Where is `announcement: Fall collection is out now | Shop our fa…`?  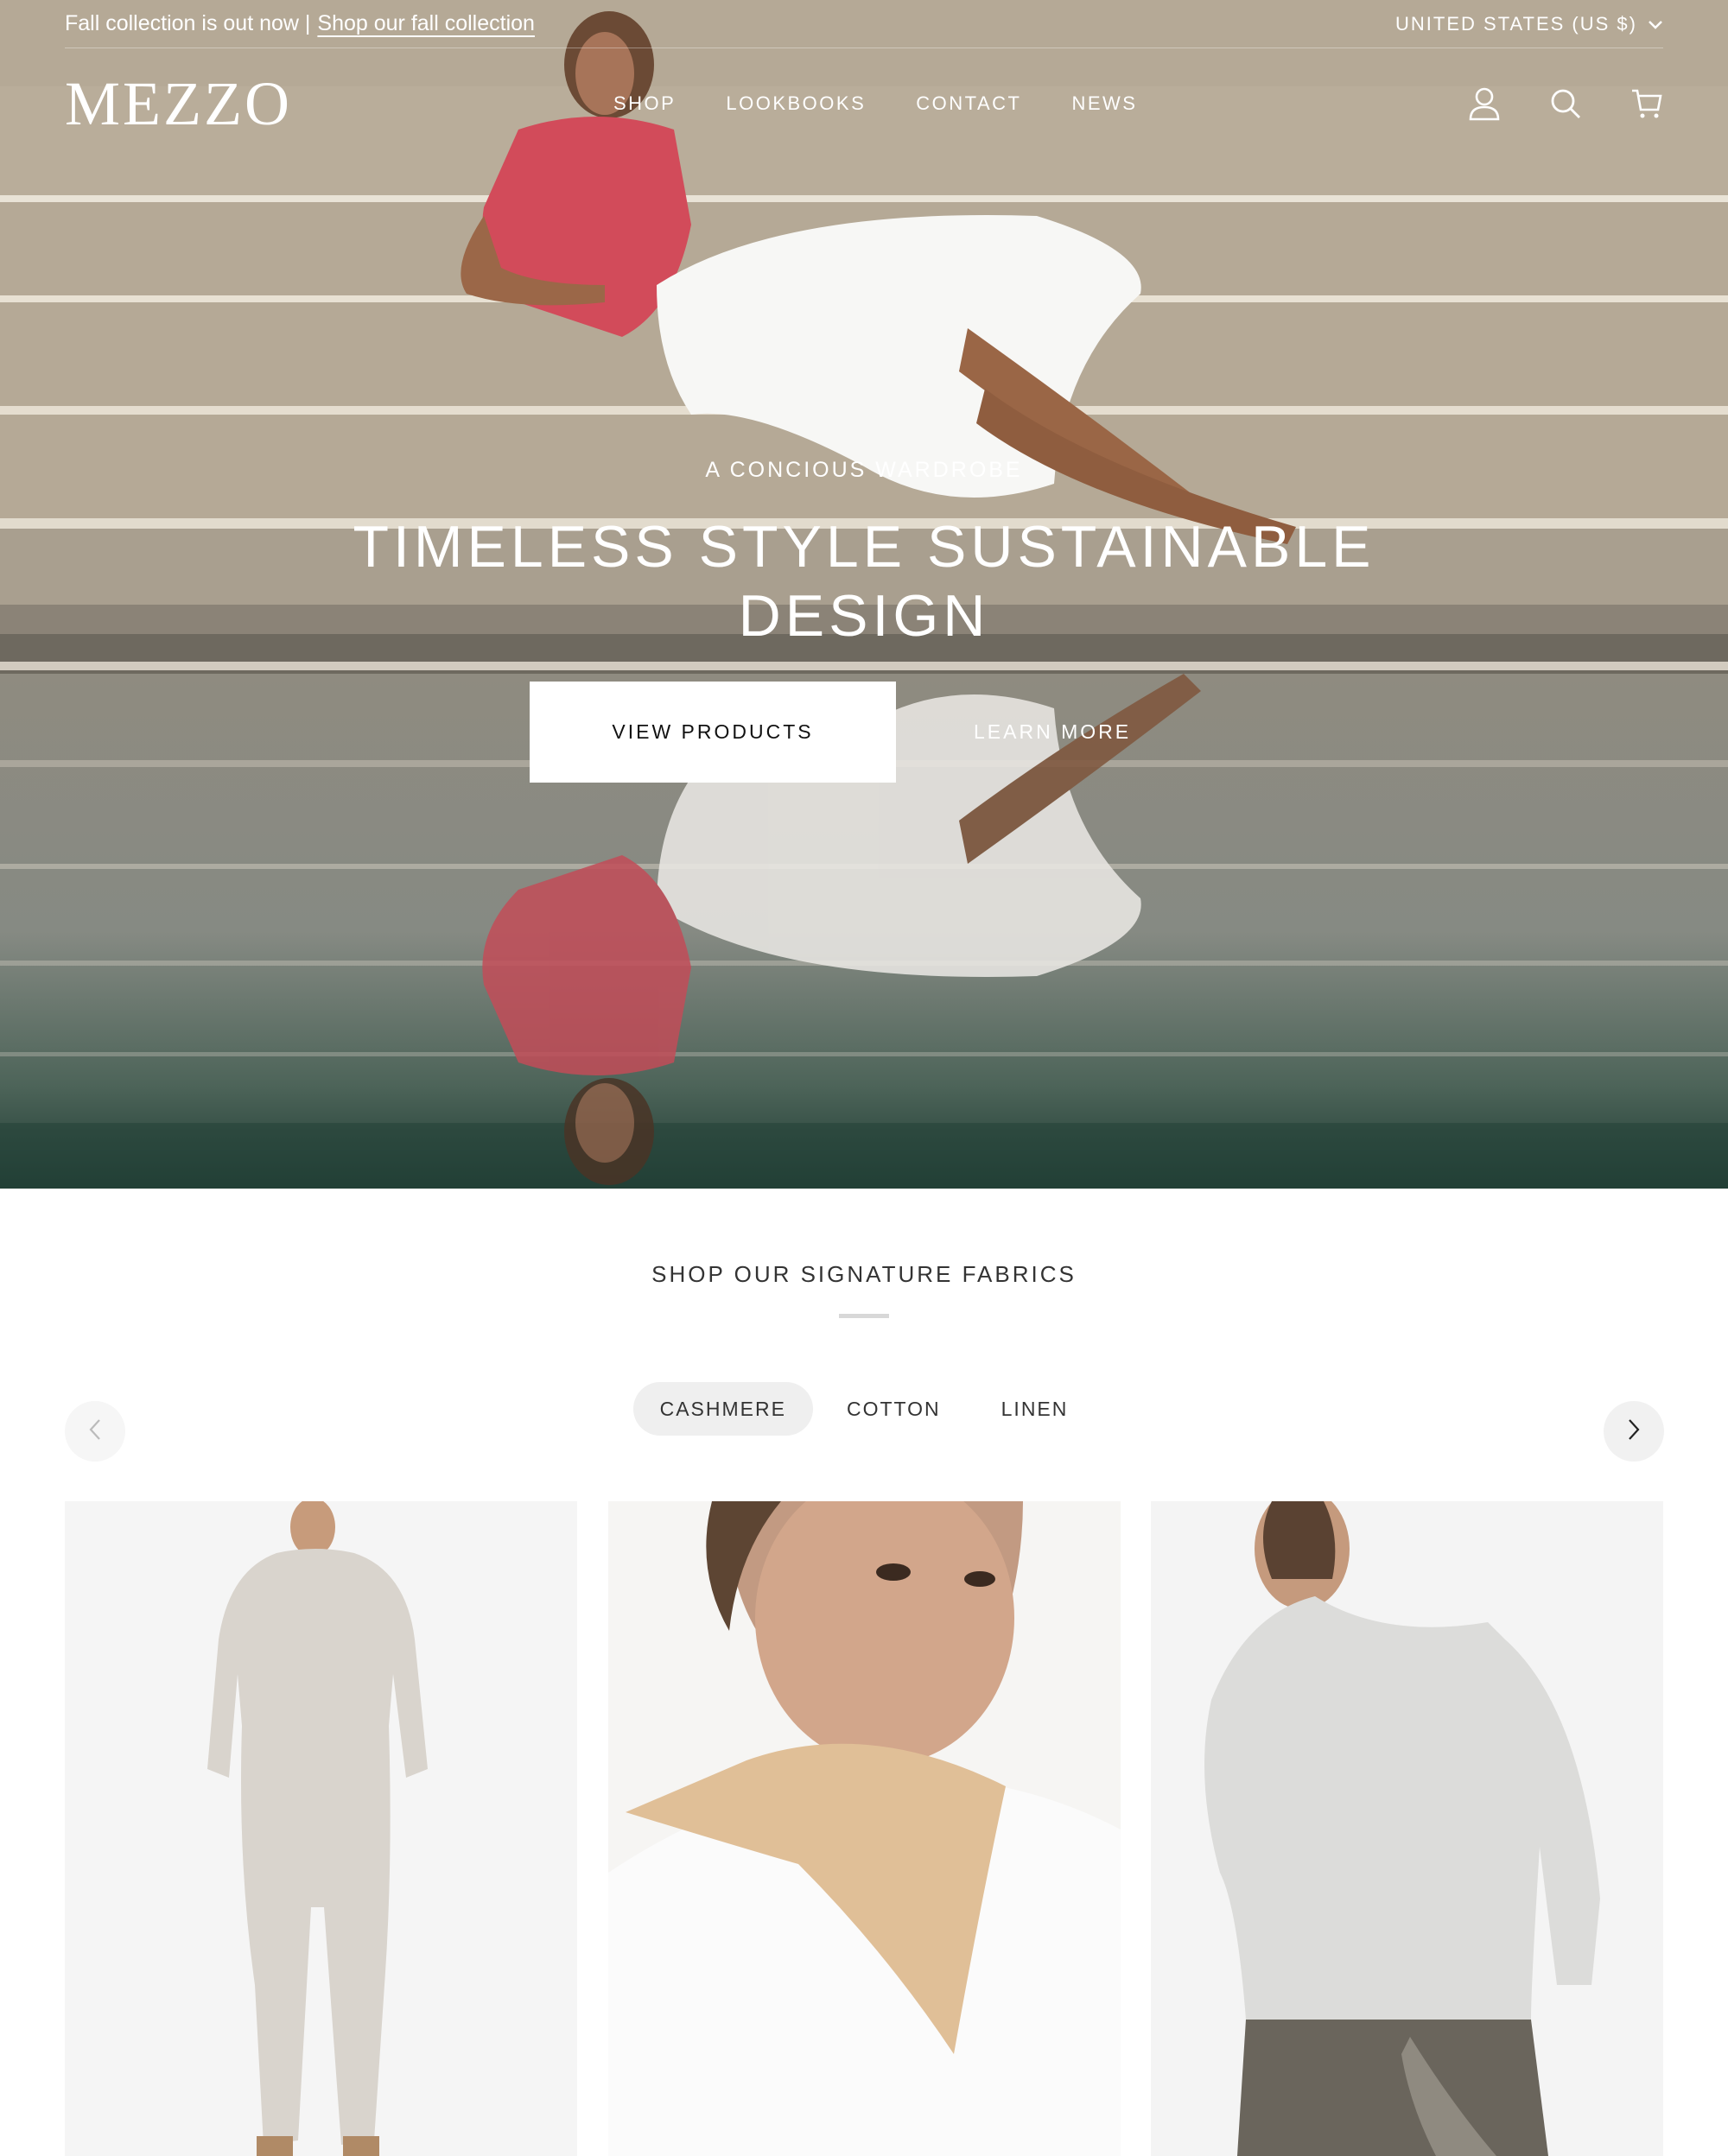
announcement: Fall collection is out now | Shop our fa… is located at coordinates (300, 23).